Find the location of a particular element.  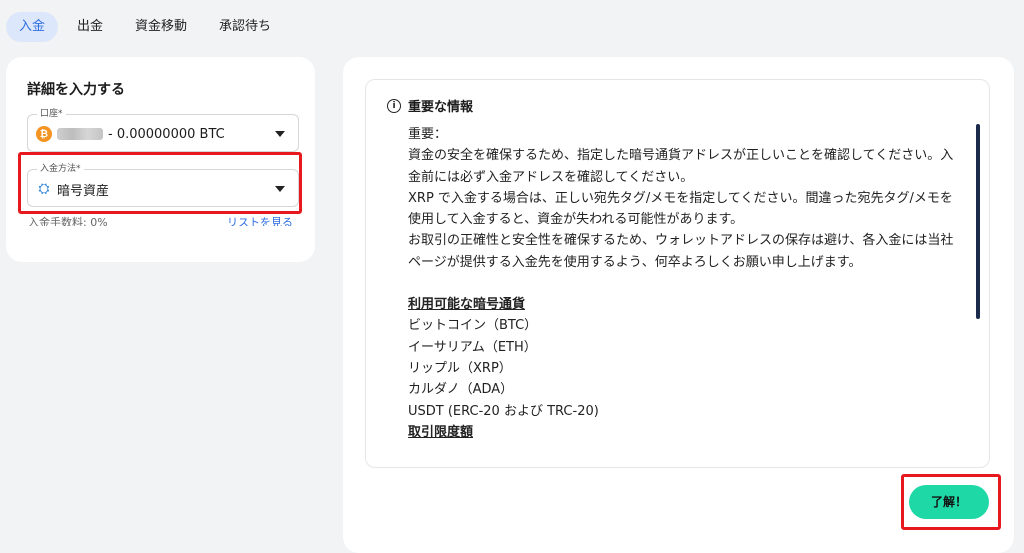

available-crypto-title: 利用可能な暗号通貨 is located at coordinates (467, 305).